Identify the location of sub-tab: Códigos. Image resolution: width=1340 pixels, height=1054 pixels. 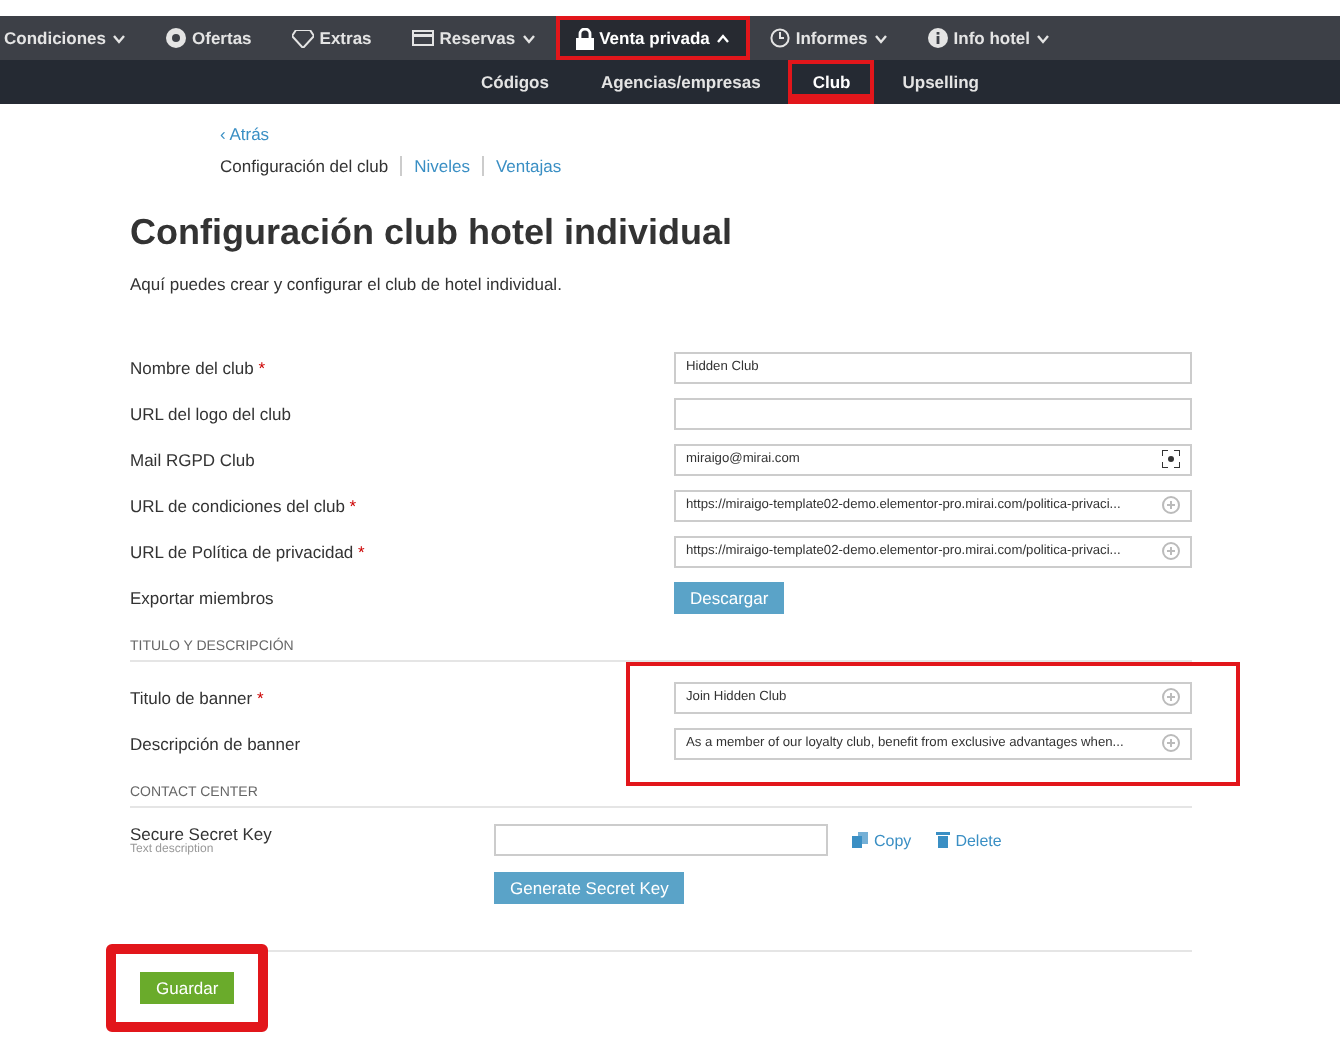
(514, 82).